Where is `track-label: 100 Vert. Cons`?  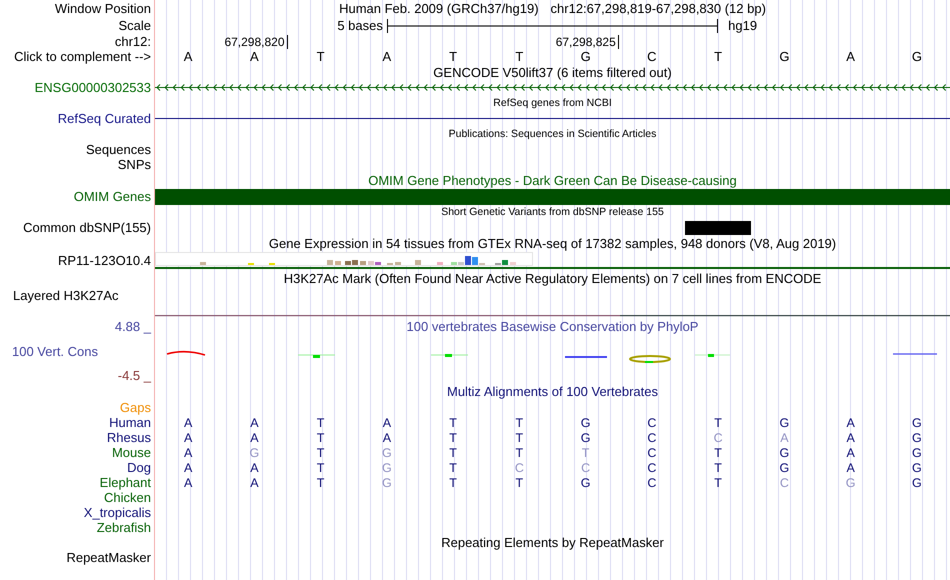 track-label: 100 Vert. Cons is located at coordinates (55, 351).